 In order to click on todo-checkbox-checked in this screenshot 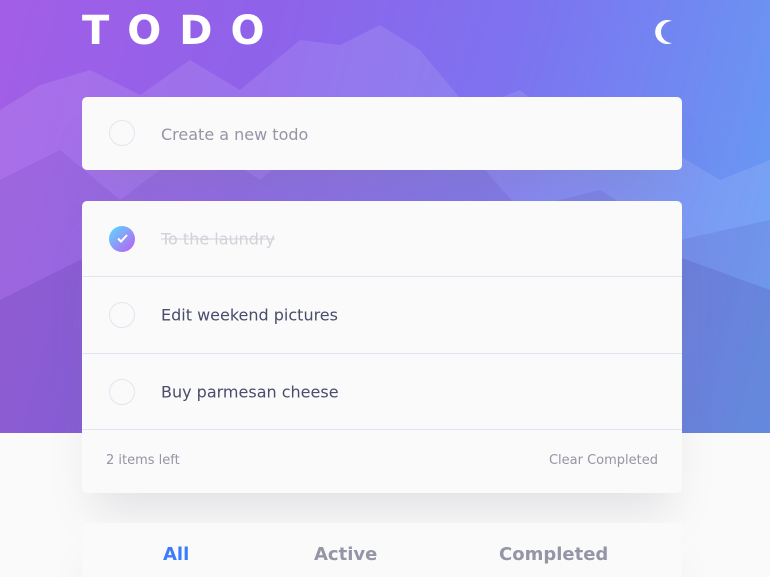, I will do `click(122, 238)`.